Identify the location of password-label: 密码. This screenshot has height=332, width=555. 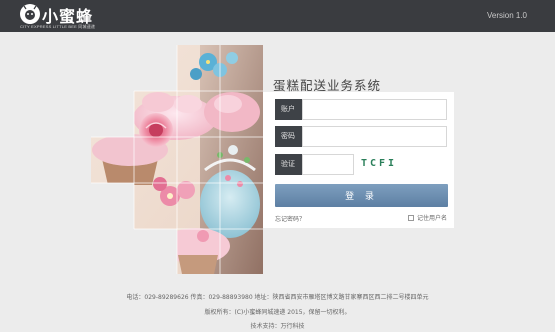
(288, 136).